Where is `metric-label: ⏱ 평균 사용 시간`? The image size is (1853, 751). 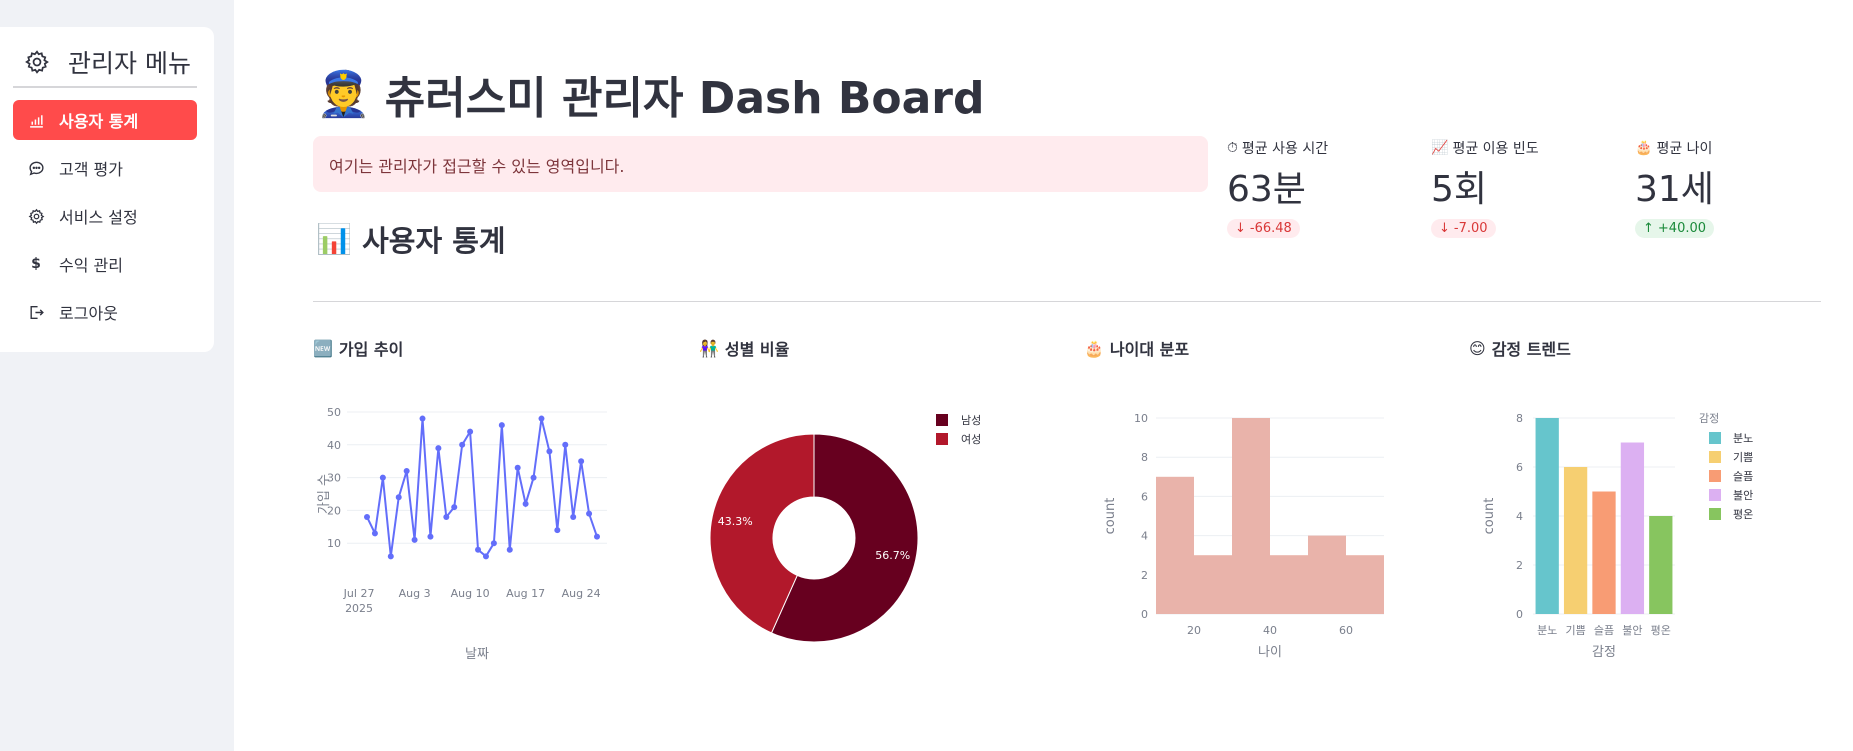 metric-label: ⏱ 평균 사용 시간 is located at coordinates (1327, 148).